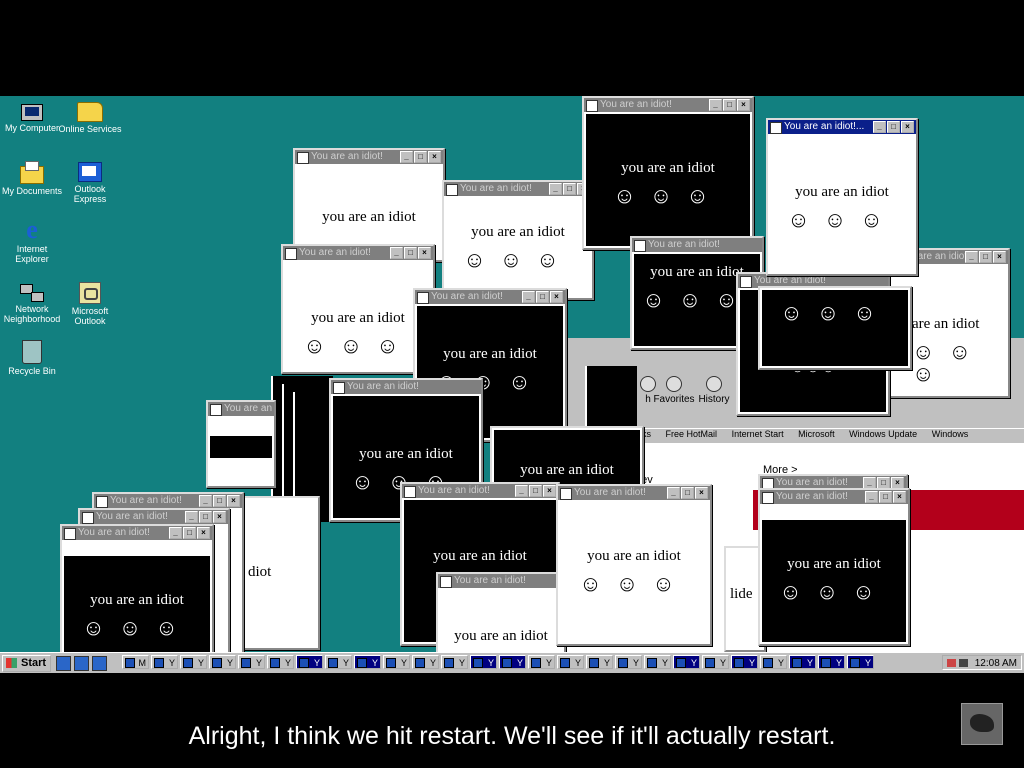 The width and height of the screenshot is (1024, 768). What do you see at coordinates (835, 328) in the screenshot?
I see `idiot-popup: ☺☺☺` at bounding box center [835, 328].